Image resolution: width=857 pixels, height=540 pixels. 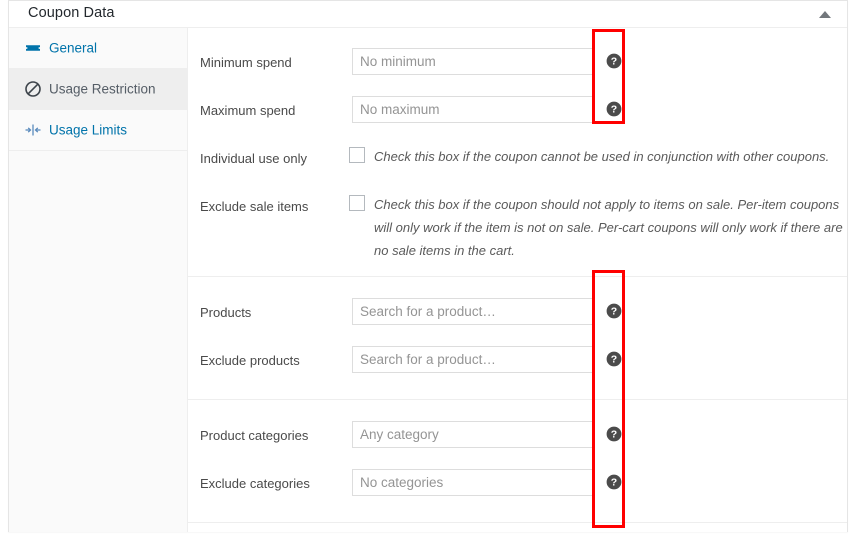 I want to click on exclude-sale-items-checkbox, so click(x=357, y=203).